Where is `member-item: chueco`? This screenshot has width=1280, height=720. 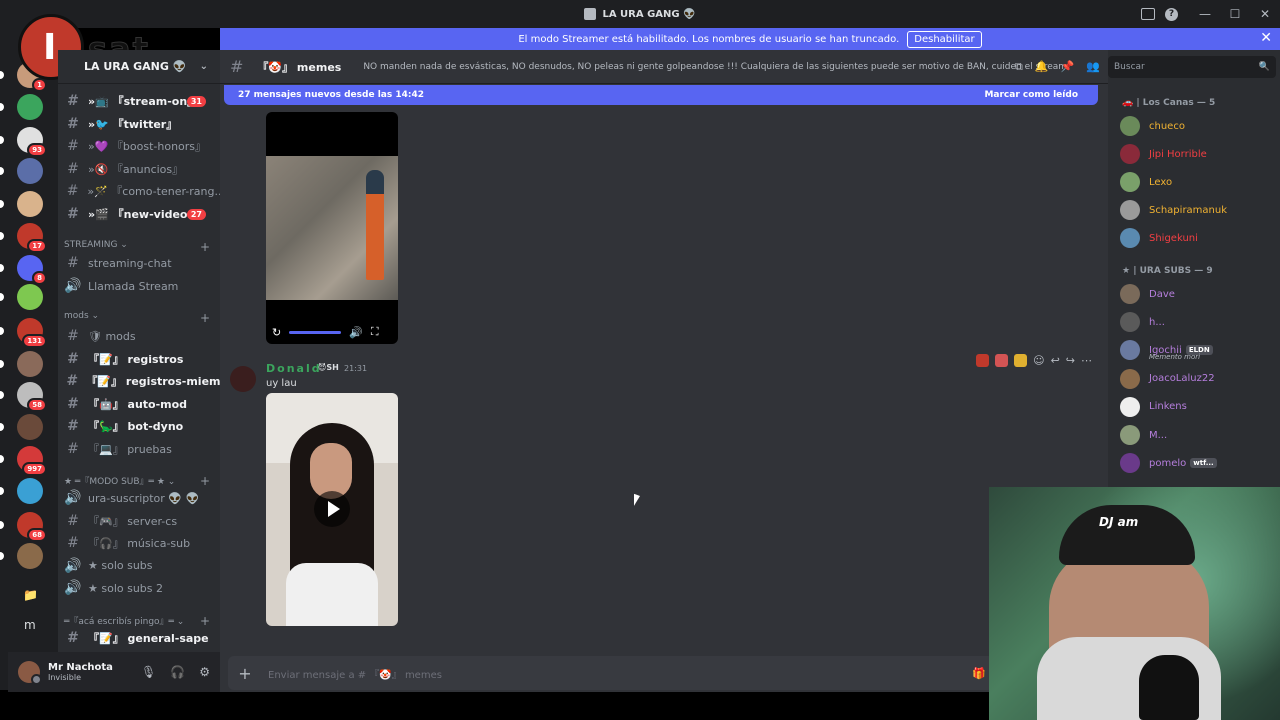
member-item: chueco is located at coordinates (1200, 126).